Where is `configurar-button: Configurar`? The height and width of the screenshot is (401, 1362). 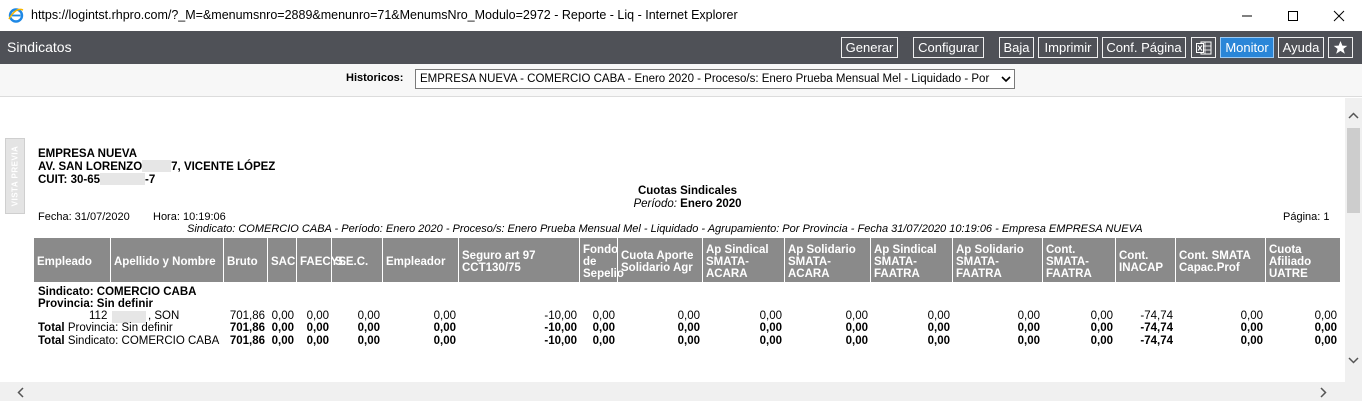 configurar-button: Configurar is located at coordinates (948, 47).